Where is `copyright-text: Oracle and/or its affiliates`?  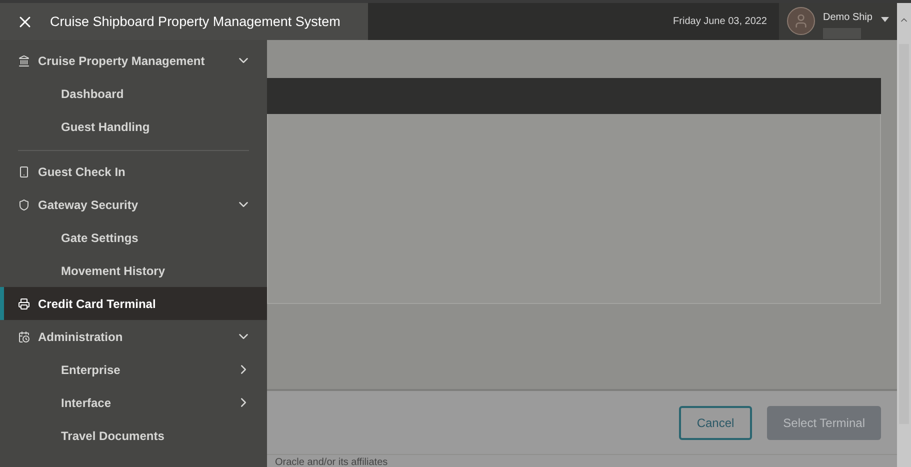
copyright-text: Oracle and/or its affiliates is located at coordinates (331, 462).